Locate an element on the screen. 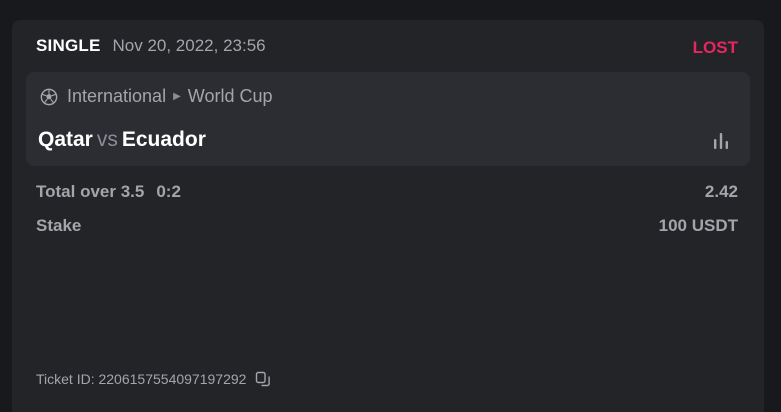 The image size is (781, 412). selection-row: Total over 3.5 0:2 2.42 is located at coordinates (387, 192).